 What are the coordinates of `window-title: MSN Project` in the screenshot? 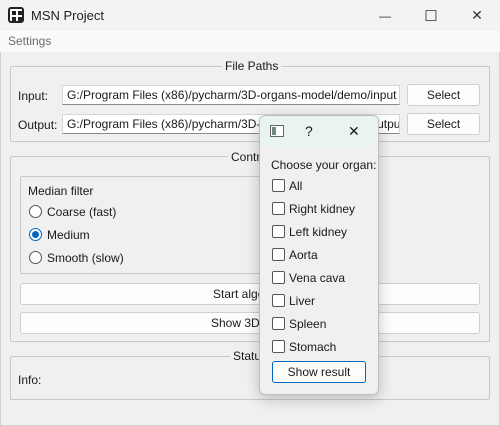 It's located at (67, 15).